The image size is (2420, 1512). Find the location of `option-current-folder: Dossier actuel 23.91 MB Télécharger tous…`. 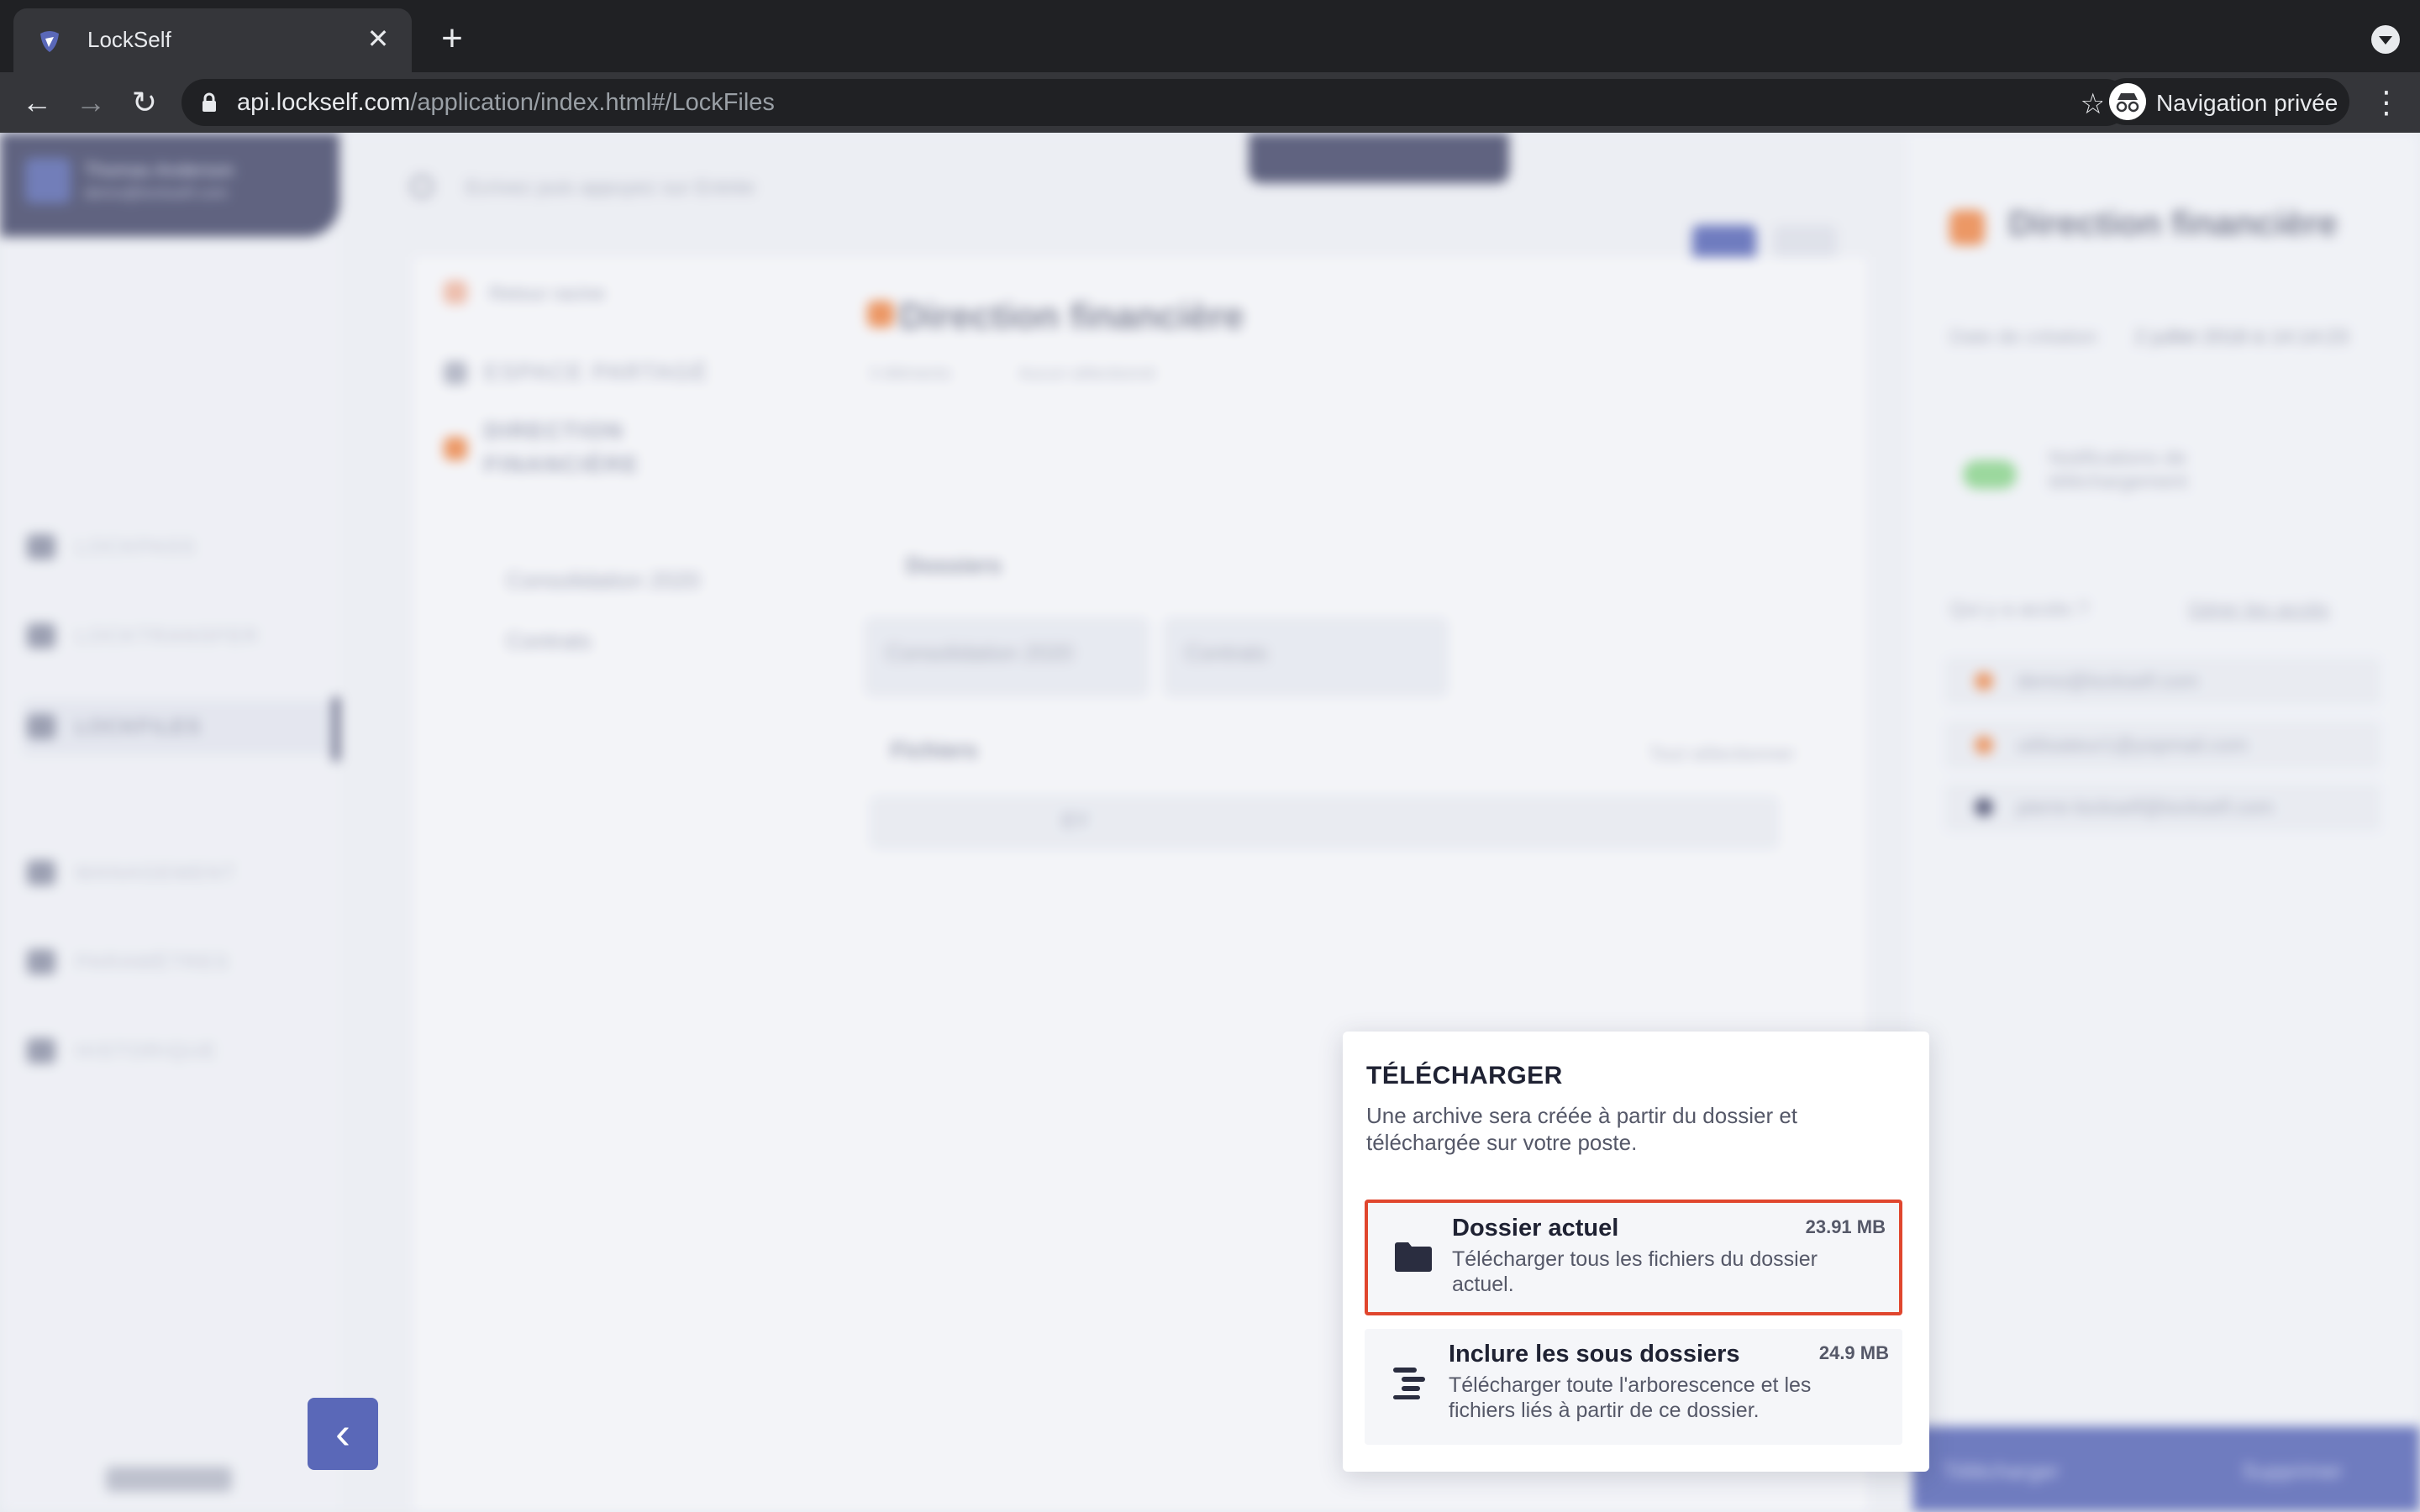

option-current-folder: Dossier actuel 23.91 MB Télécharger tous… is located at coordinates (1633, 1257).